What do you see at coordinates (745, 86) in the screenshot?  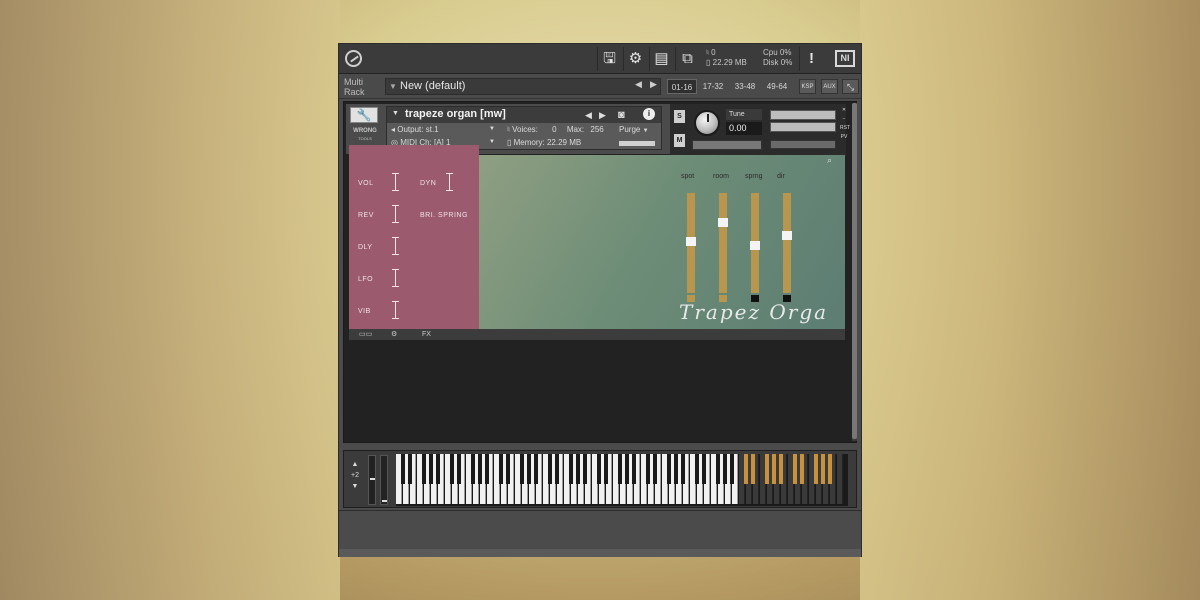 I see `tab-33-48: 33-48` at bounding box center [745, 86].